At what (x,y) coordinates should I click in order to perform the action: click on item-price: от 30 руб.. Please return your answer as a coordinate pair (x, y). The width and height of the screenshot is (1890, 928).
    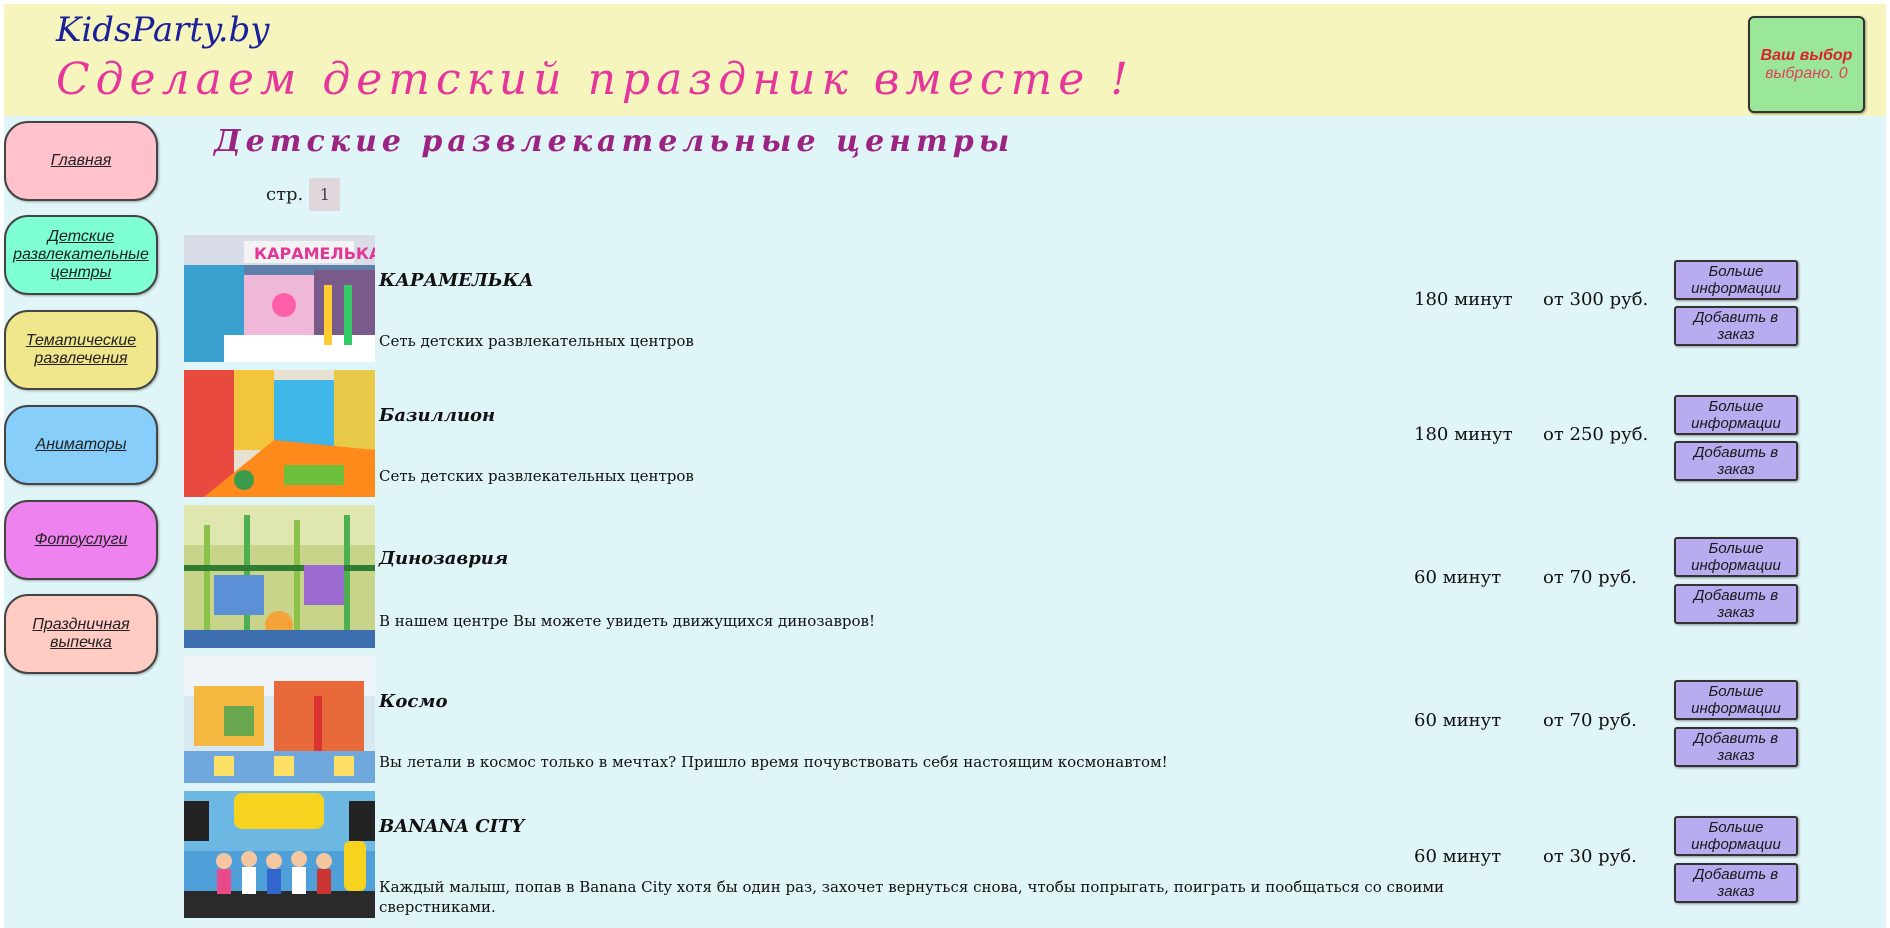
    Looking at the image, I should click on (1590, 856).